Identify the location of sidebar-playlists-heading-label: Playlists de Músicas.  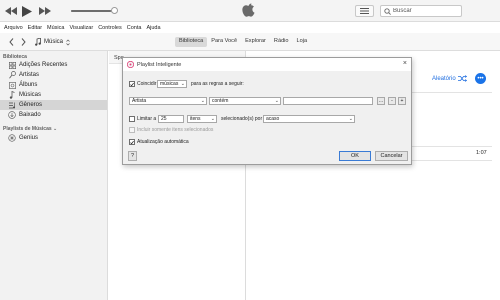
(27, 129).